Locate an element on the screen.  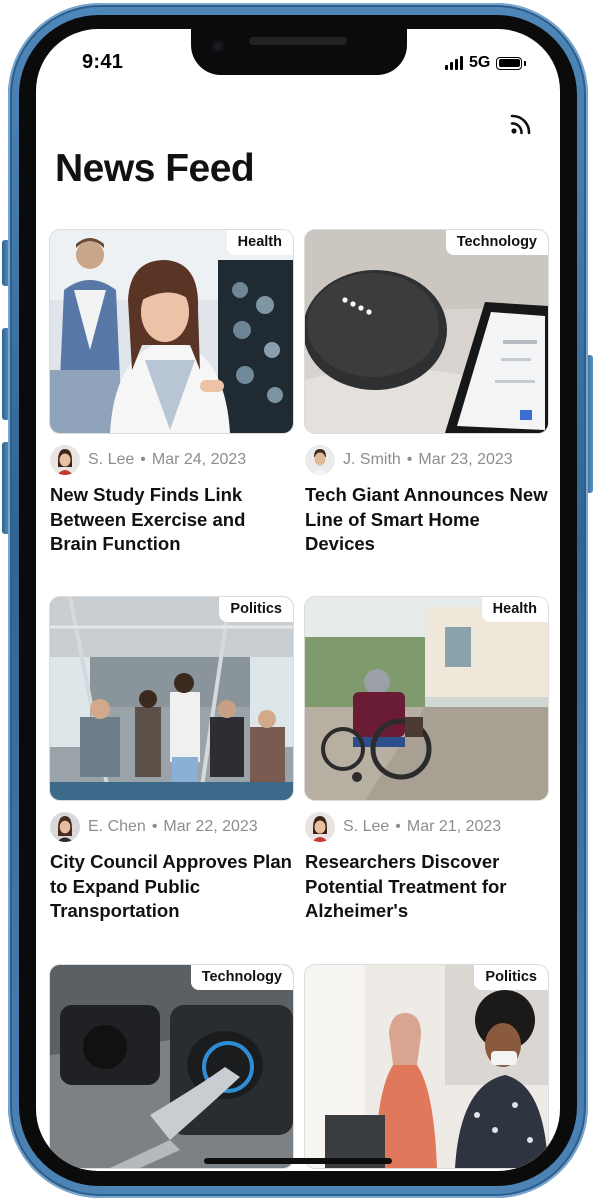
article-meta: S. Lee • Mar 21, 2023 is located at coordinates (426, 827).